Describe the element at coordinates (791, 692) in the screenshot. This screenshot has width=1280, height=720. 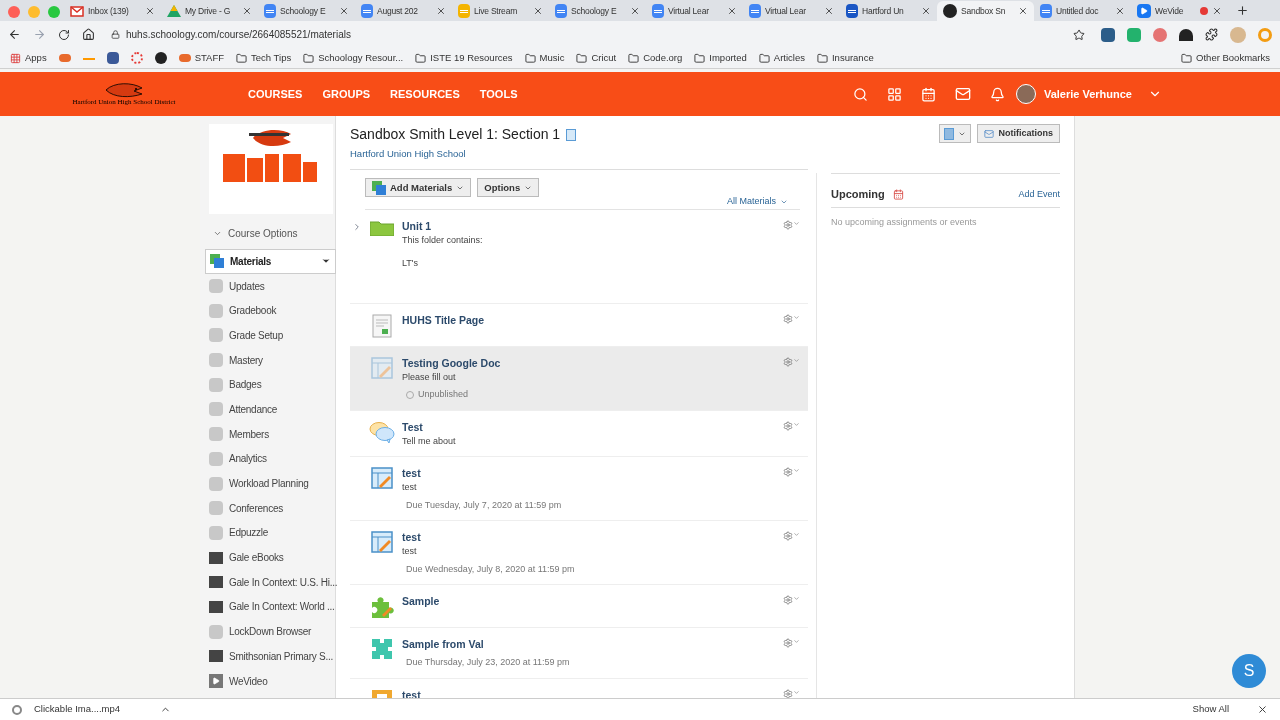
I see `gear-menu` at that location.